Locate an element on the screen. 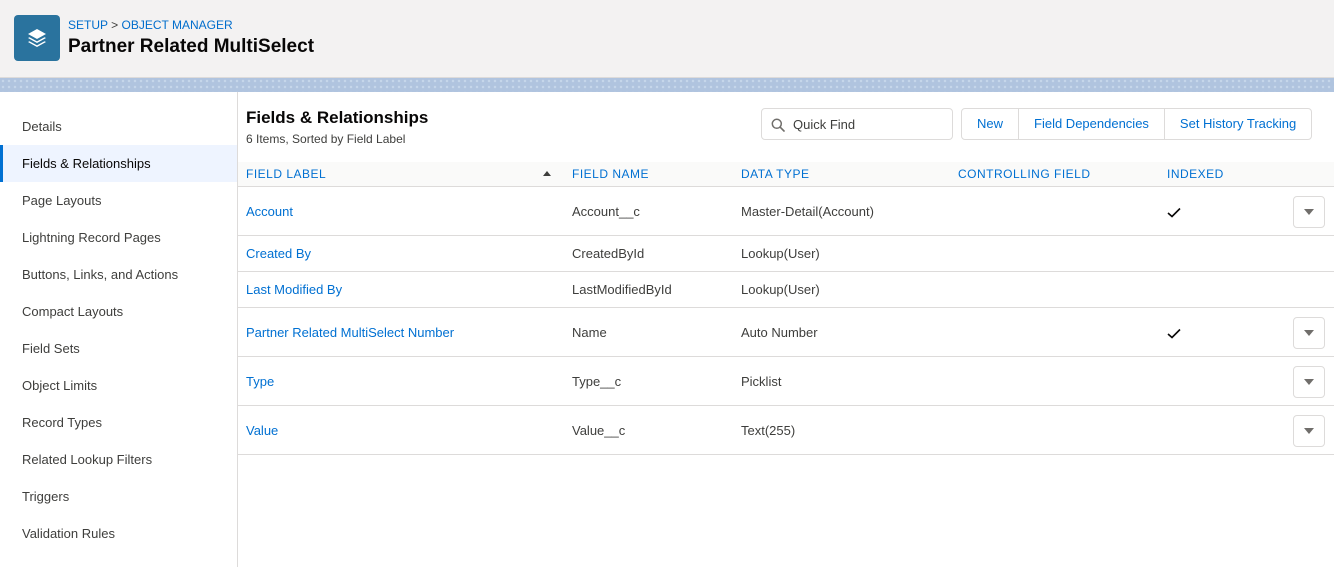  sidebar-item-triggers: Triggers is located at coordinates (118, 496).